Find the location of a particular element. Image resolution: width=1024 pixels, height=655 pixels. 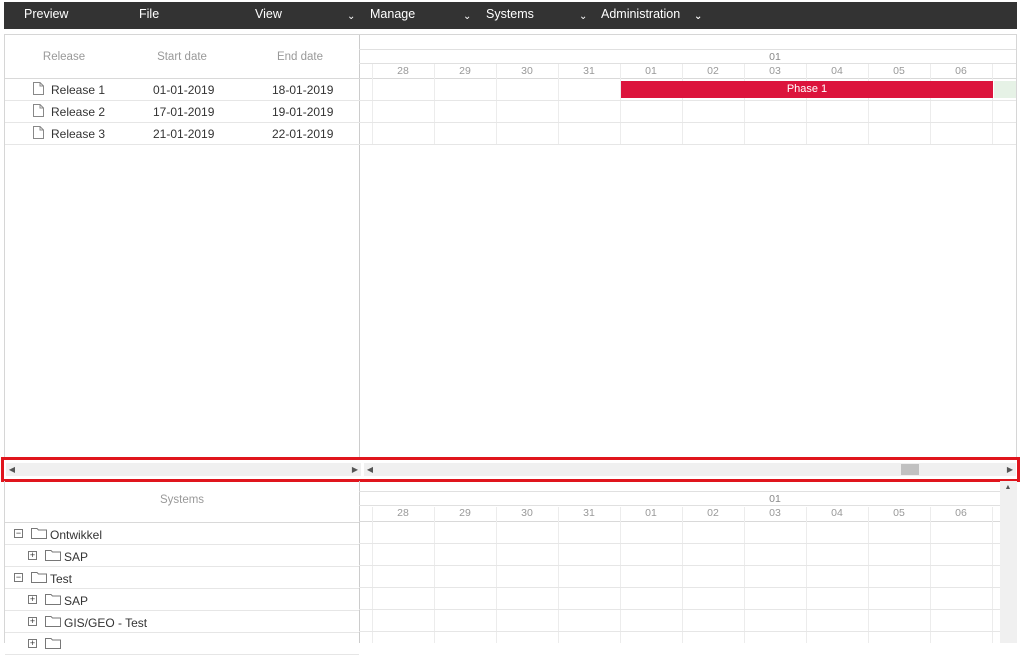

release-start-date: 17-01-2019 is located at coordinates (184, 112).